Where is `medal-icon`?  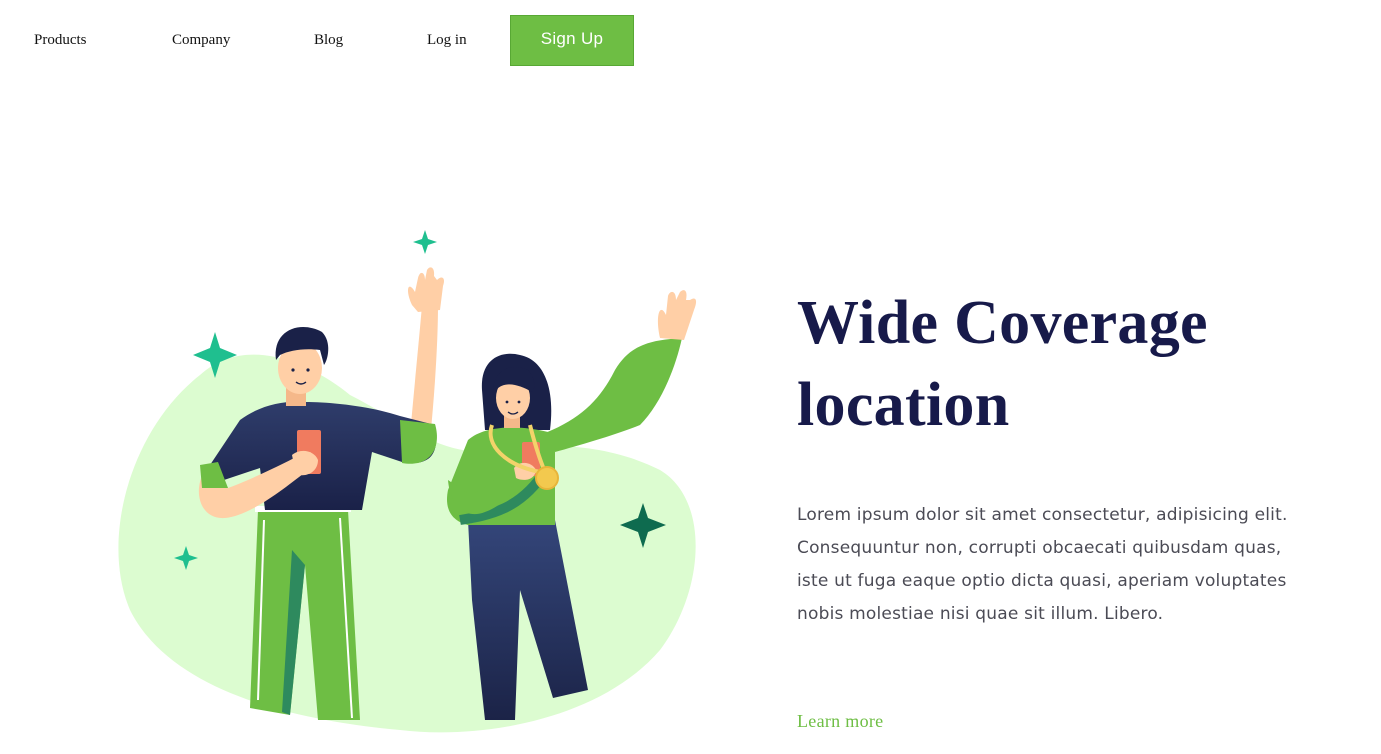 medal-icon is located at coordinates (547, 478).